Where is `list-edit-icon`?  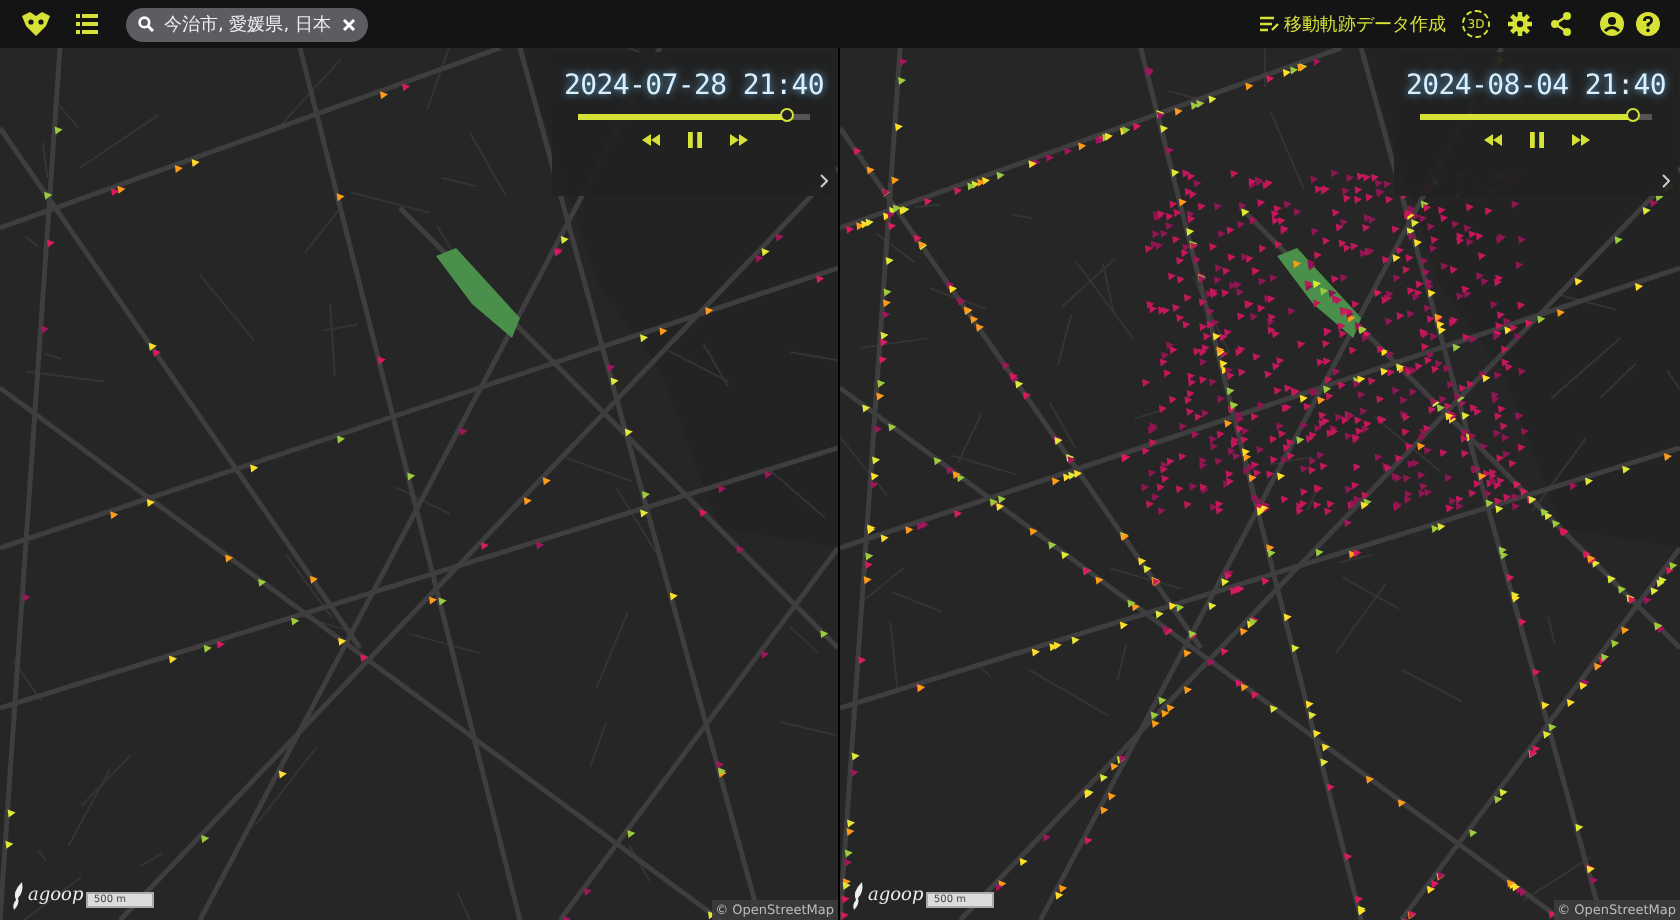
list-edit-icon is located at coordinates (1270, 24).